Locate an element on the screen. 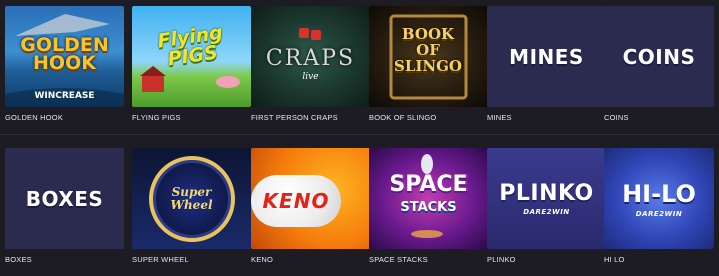 Image resolution: width=719 pixels, height=276 pixels. art-title: Super Wheel is located at coordinates (191, 198).